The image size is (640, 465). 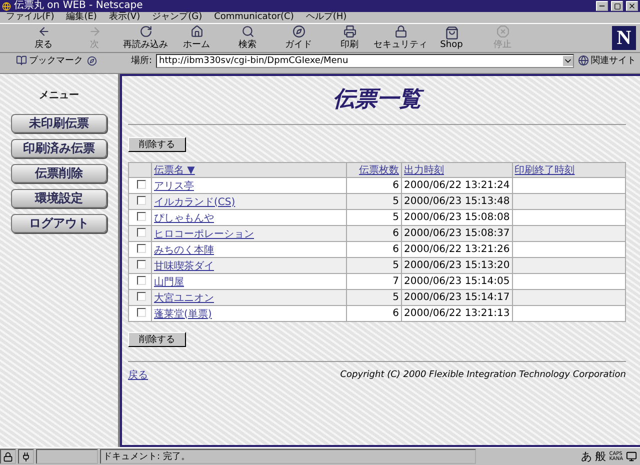 I want to click on forward-arrow-icon, so click(x=95, y=31).